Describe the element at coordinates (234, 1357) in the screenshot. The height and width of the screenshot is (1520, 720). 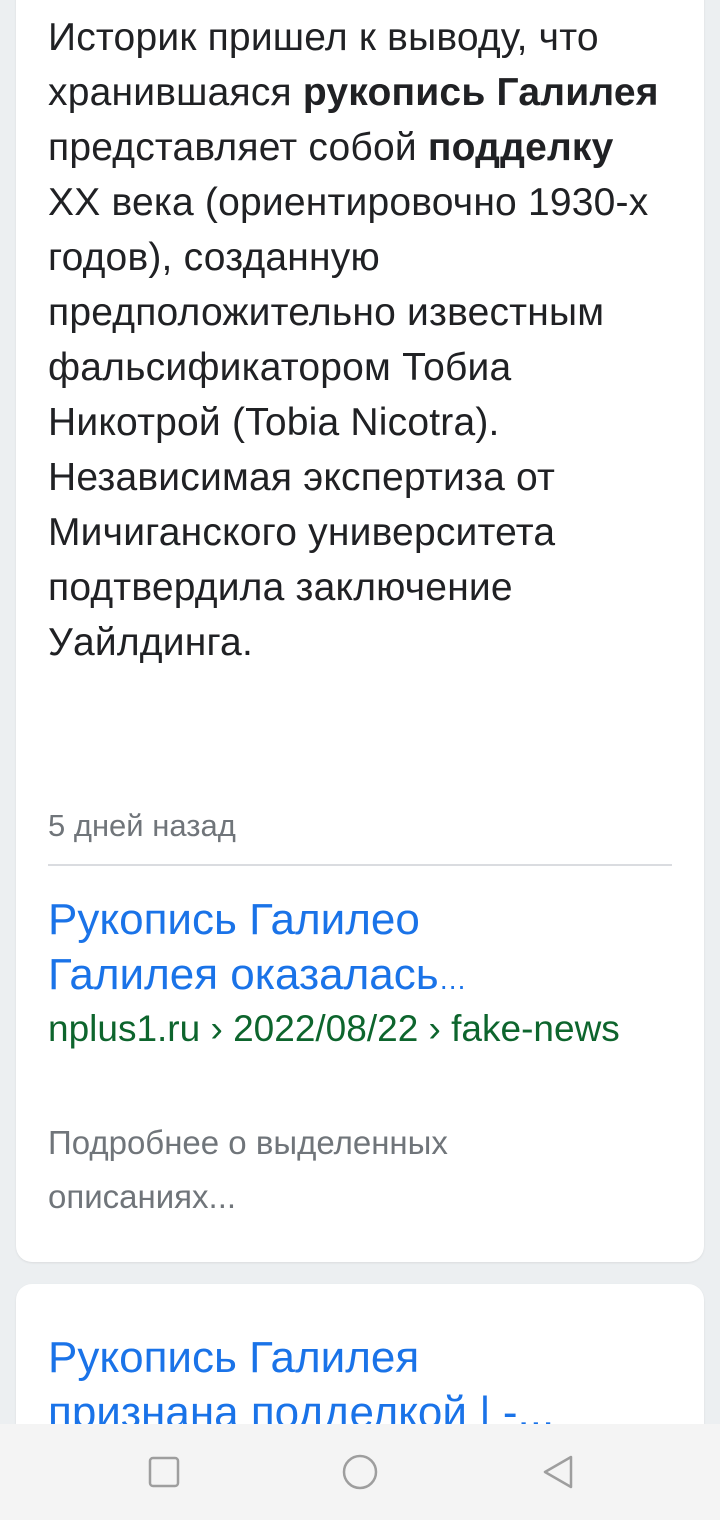
I see `result-title-line: Рукопись Галилея` at that location.